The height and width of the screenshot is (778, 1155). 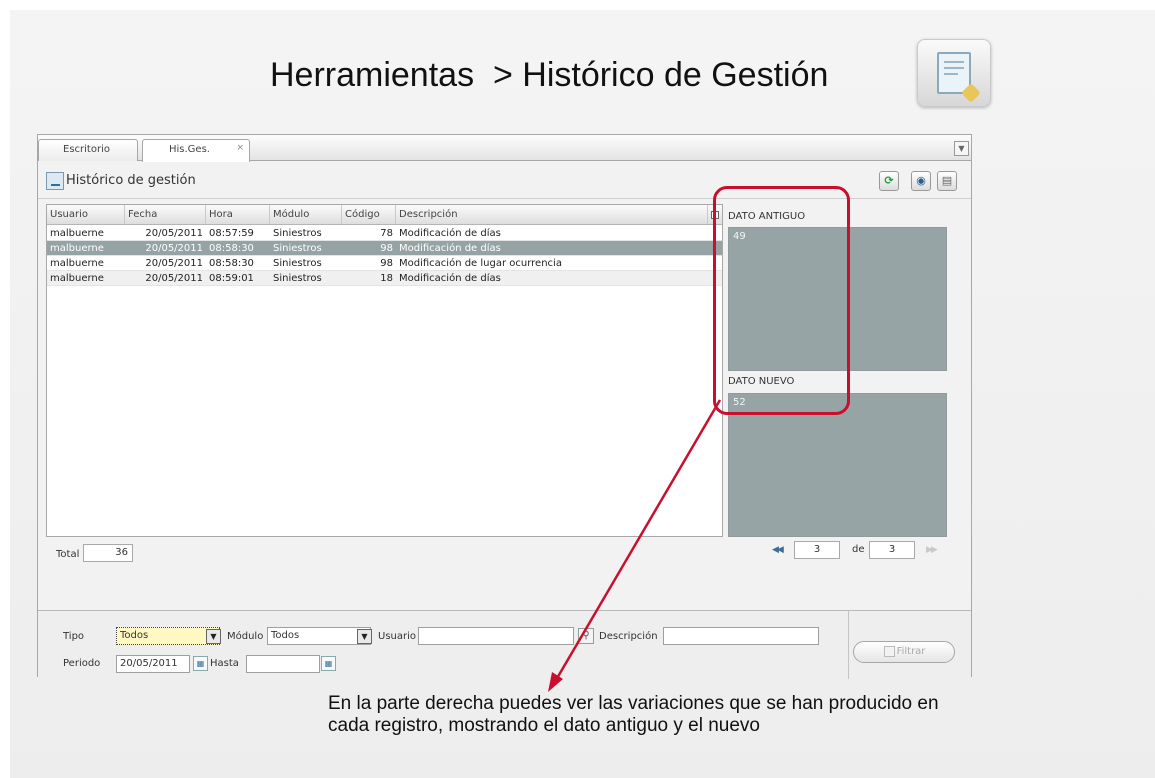 What do you see at coordinates (635, 545) in the screenshot?
I see `callout-arrow` at bounding box center [635, 545].